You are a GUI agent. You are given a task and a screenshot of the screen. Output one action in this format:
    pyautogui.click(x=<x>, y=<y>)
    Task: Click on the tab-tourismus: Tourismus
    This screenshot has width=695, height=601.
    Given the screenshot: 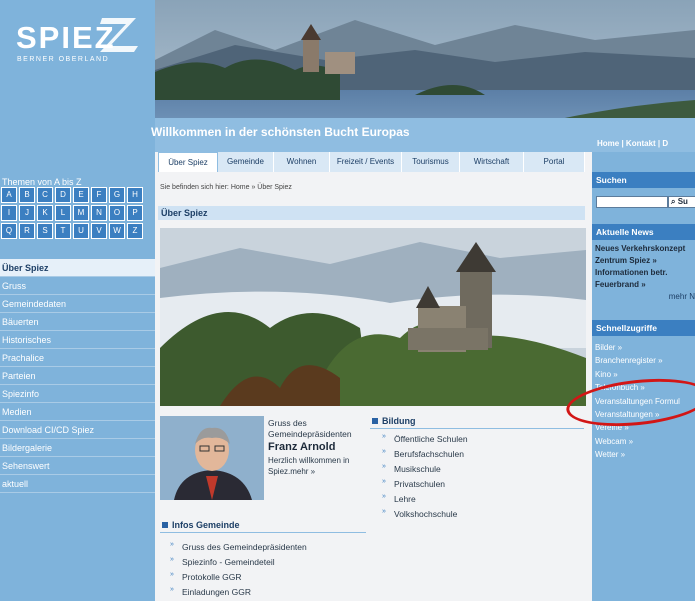 What is the action you would take?
    pyautogui.click(x=431, y=162)
    